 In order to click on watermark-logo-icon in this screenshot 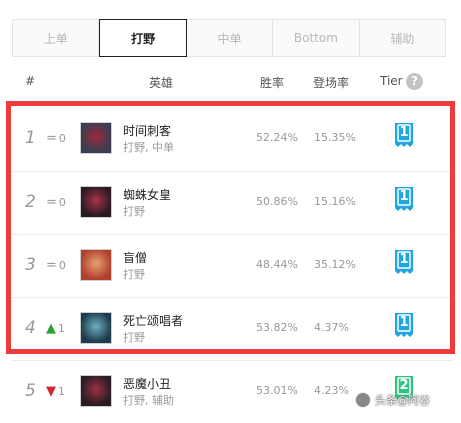, I will do `click(363, 400)`.